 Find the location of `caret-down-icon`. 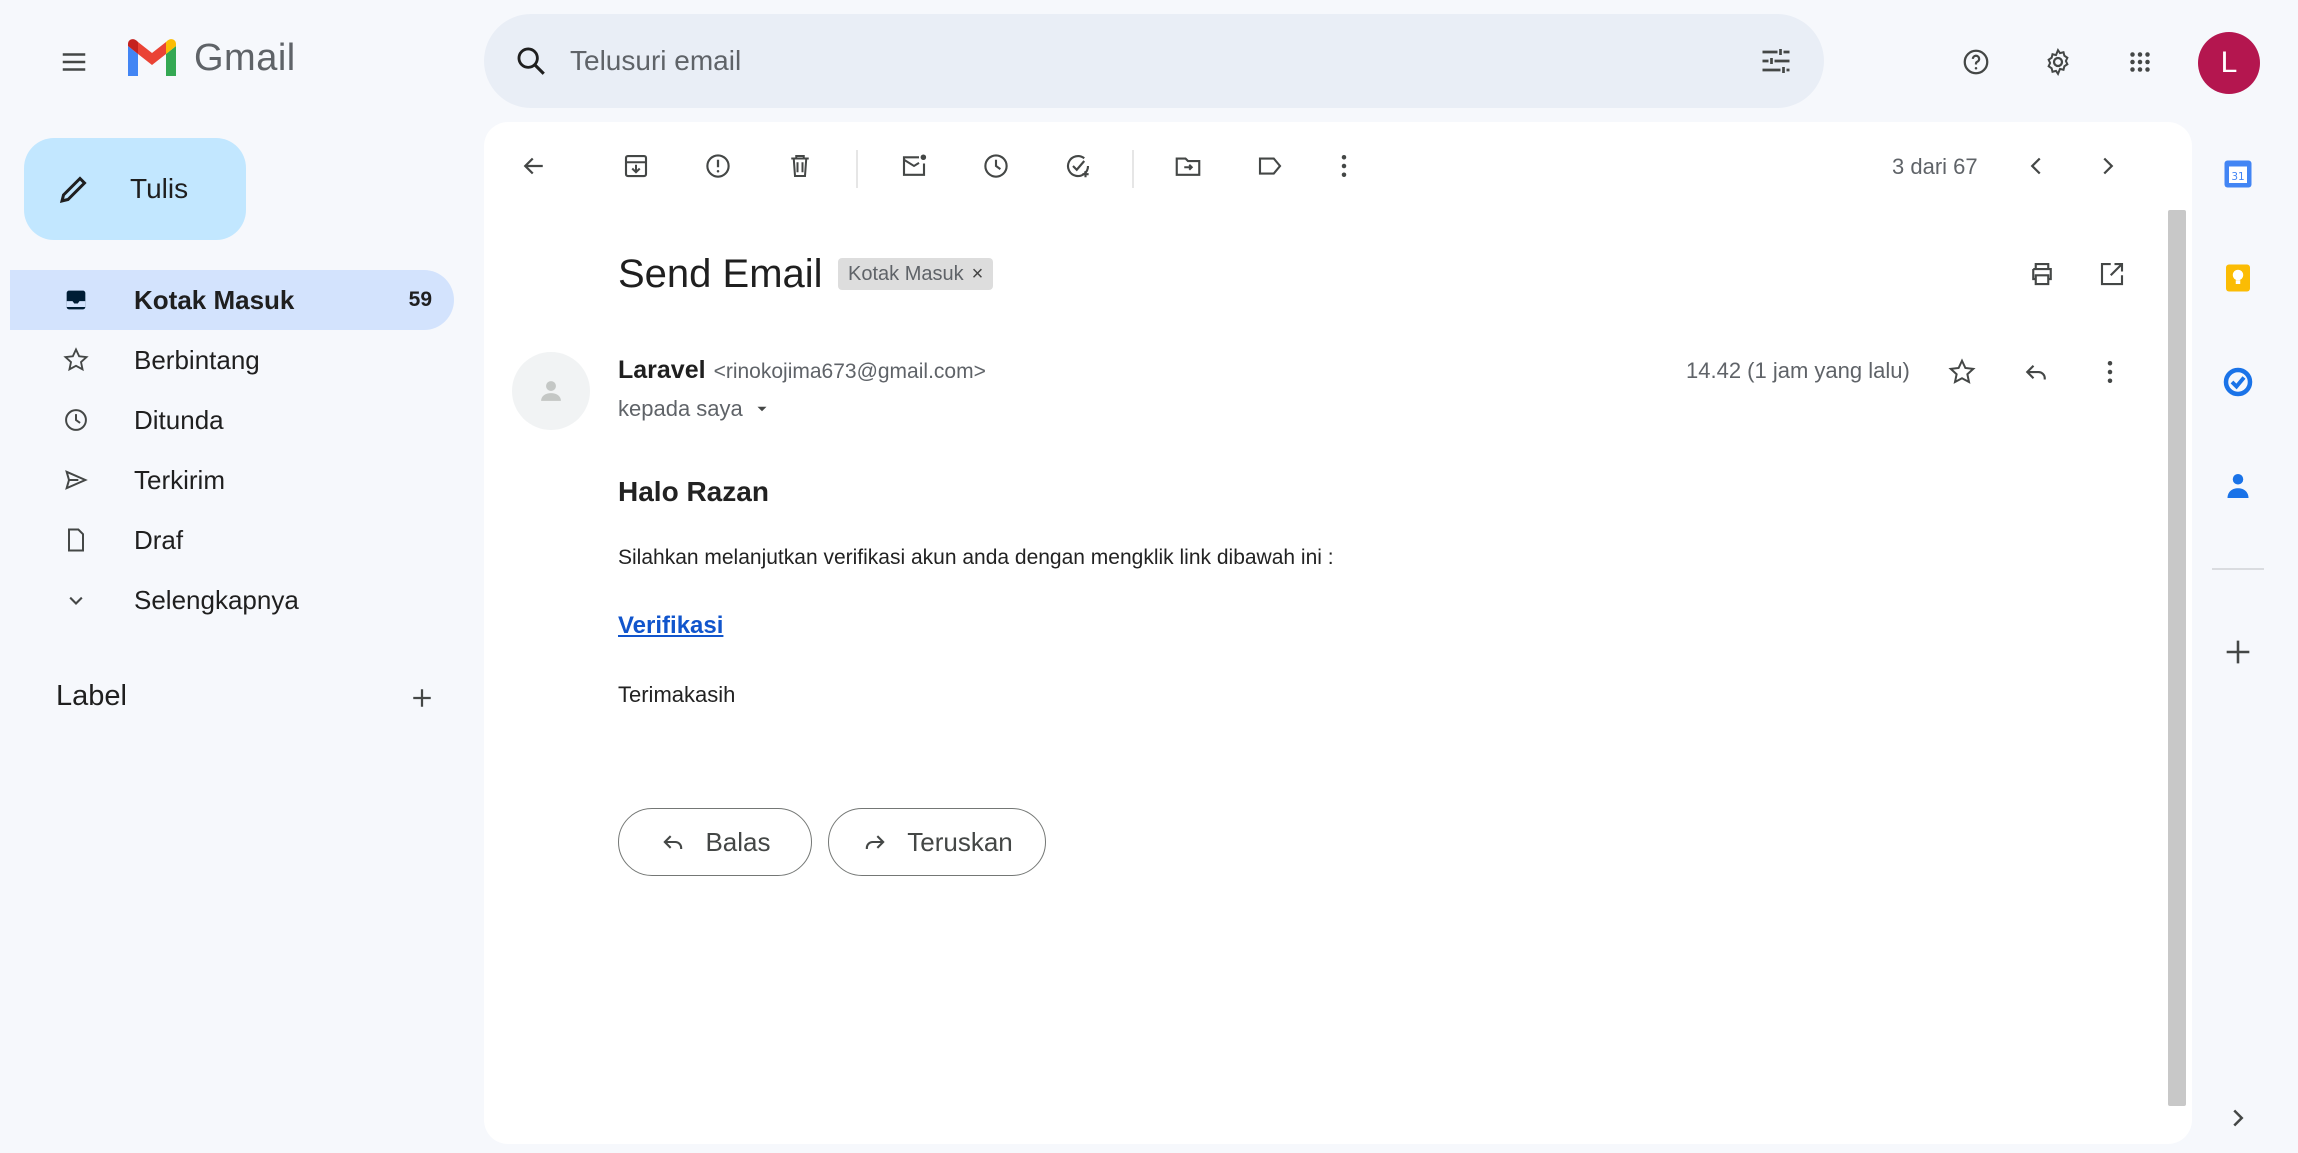

caret-down-icon is located at coordinates (762, 409).